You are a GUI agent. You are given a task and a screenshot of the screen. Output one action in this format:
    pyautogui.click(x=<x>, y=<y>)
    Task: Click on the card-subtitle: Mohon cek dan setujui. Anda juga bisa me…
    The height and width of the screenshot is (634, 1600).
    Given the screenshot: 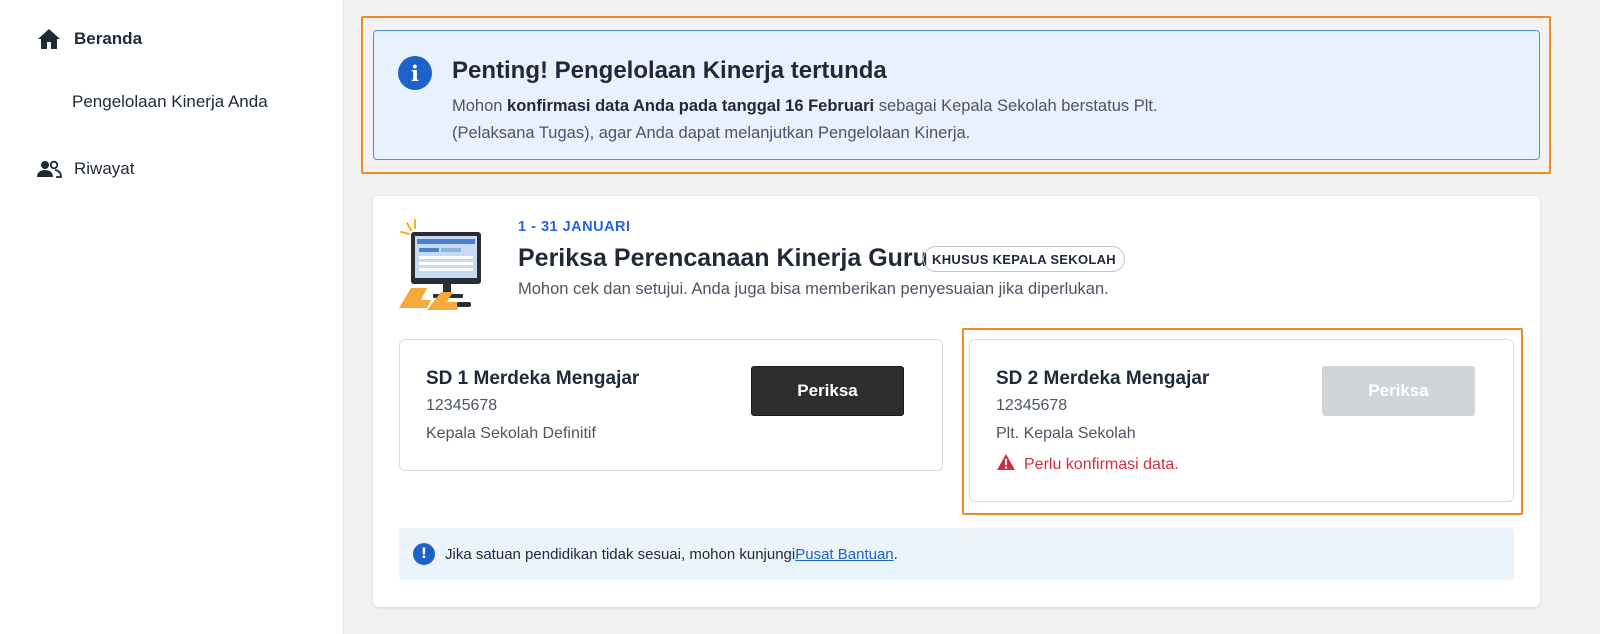 What is the action you would take?
    pyautogui.click(x=813, y=289)
    